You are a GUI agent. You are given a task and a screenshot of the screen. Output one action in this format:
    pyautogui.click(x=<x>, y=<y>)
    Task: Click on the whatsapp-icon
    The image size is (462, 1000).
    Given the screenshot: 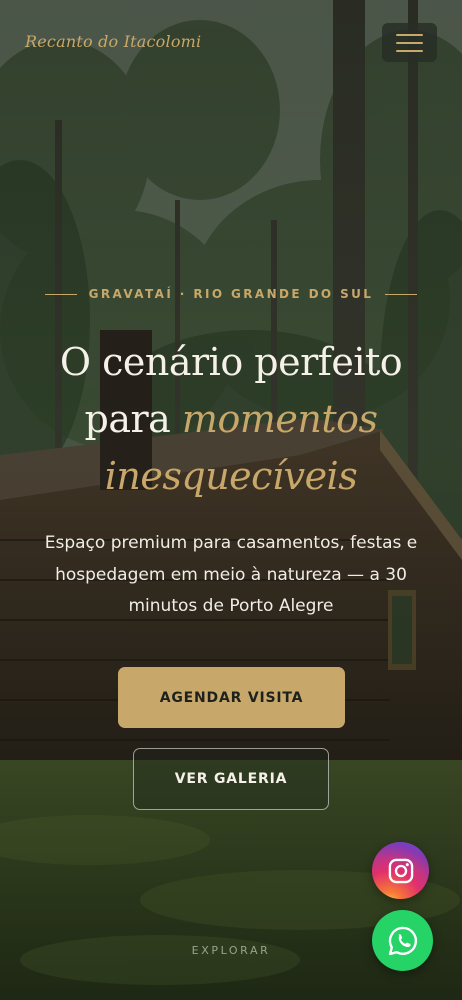 What is the action you would take?
    pyautogui.click(x=402, y=940)
    